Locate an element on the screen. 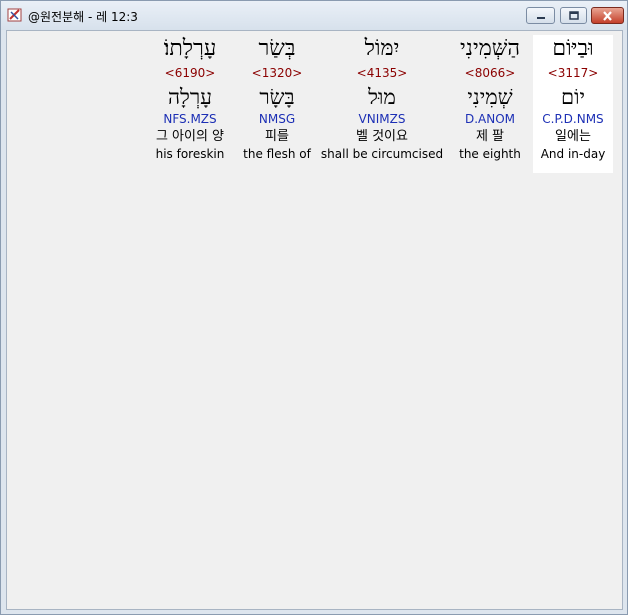 The width and height of the screenshot is (628, 615). close-icon is located at coordinates (607, 15).